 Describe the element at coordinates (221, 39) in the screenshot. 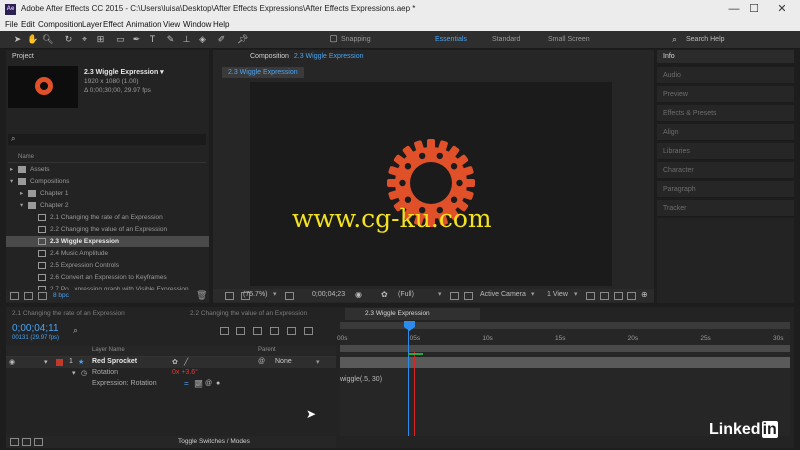

I see `roto-brush-tool-icon: ✐` at that location.